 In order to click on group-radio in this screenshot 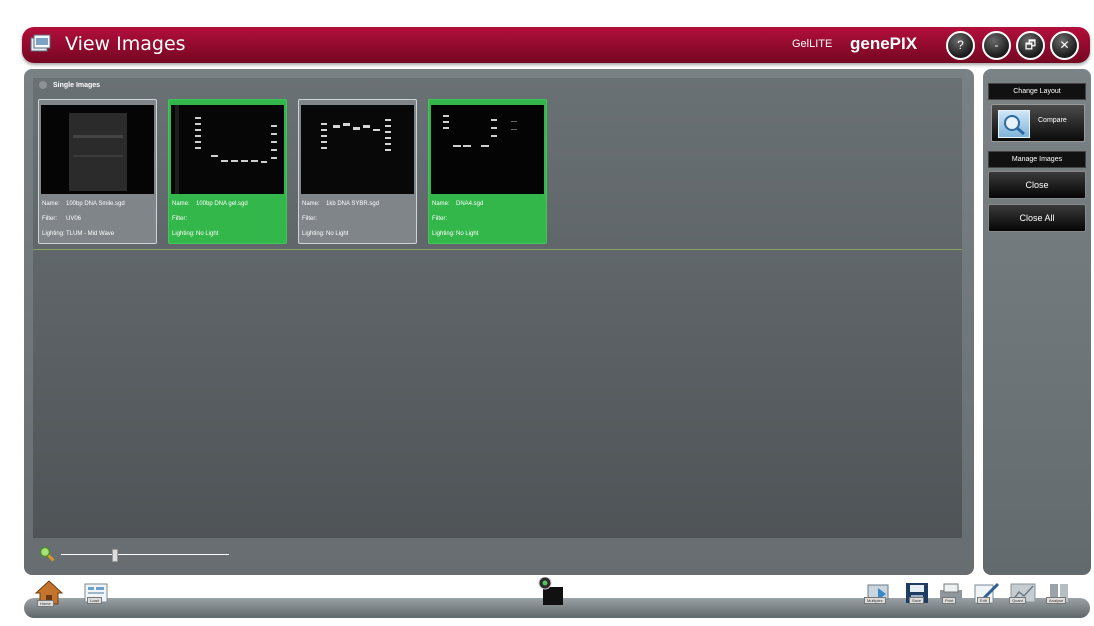, I will do `click(43, 85)`.